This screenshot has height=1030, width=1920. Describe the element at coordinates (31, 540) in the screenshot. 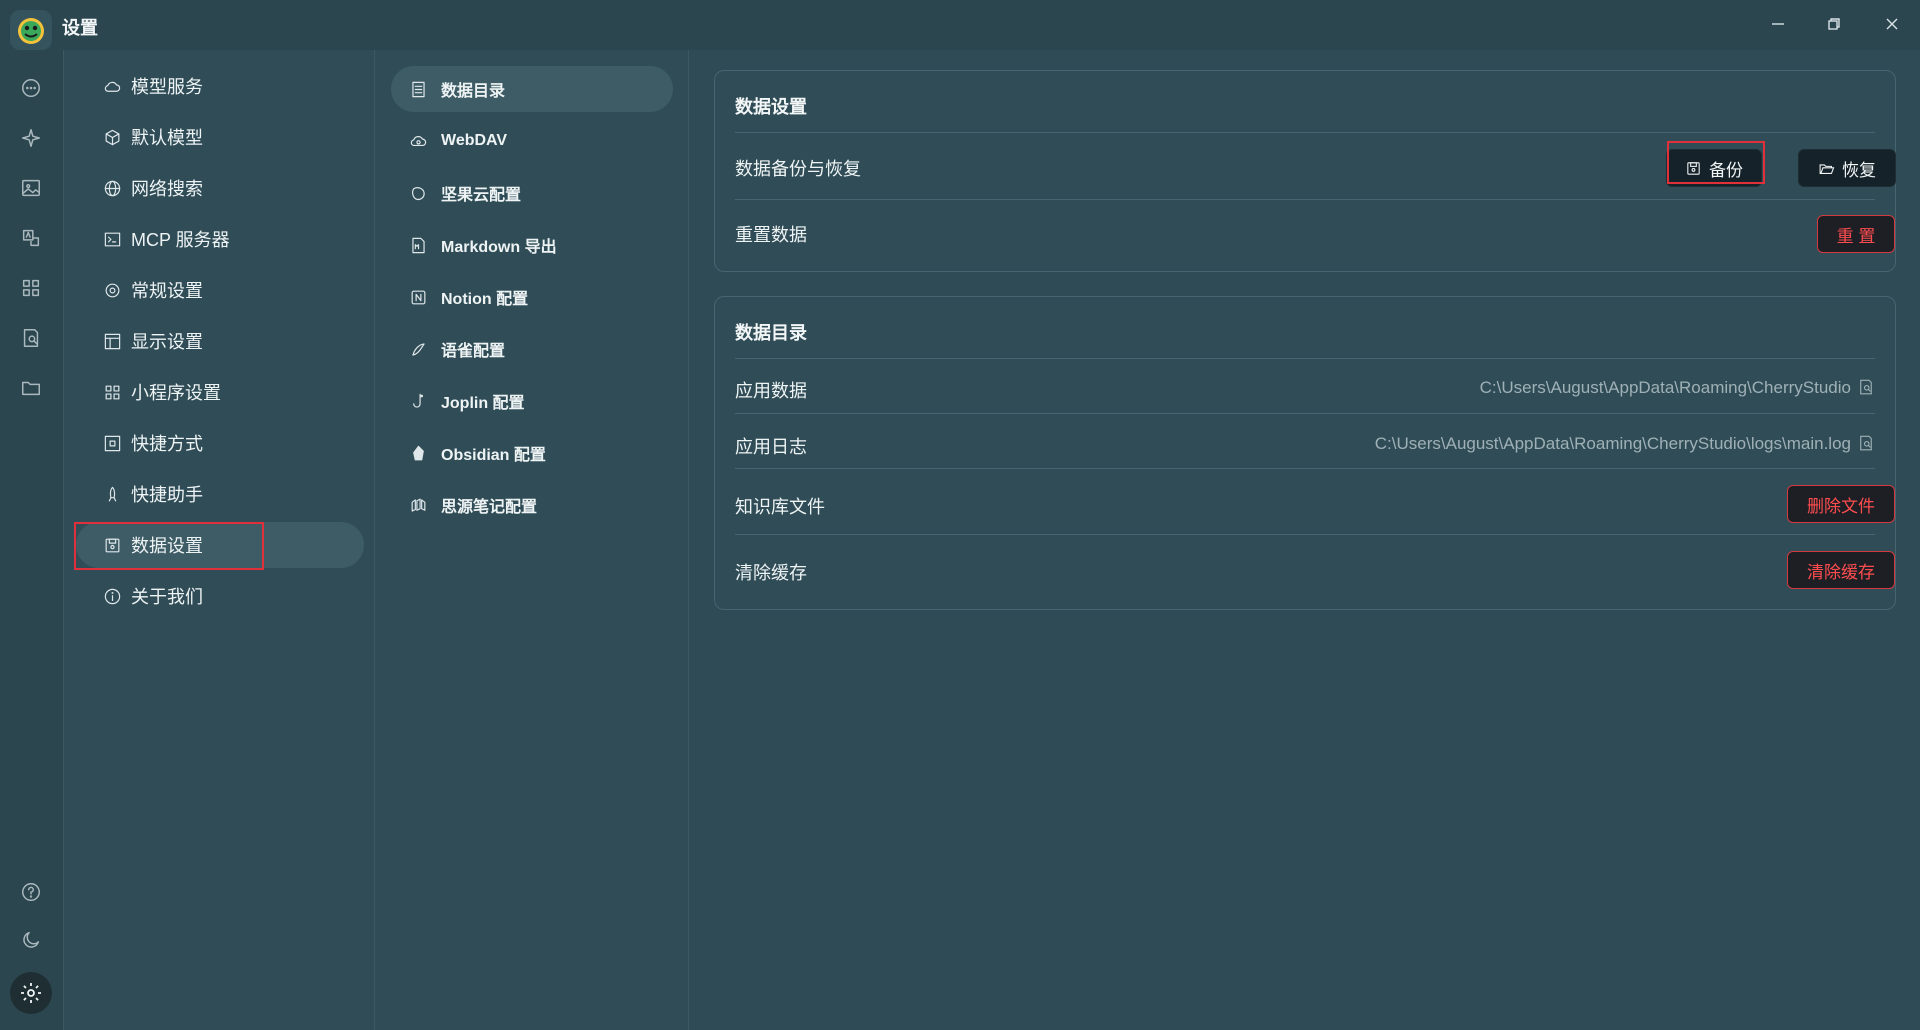

I see `icon-rail` at that location.